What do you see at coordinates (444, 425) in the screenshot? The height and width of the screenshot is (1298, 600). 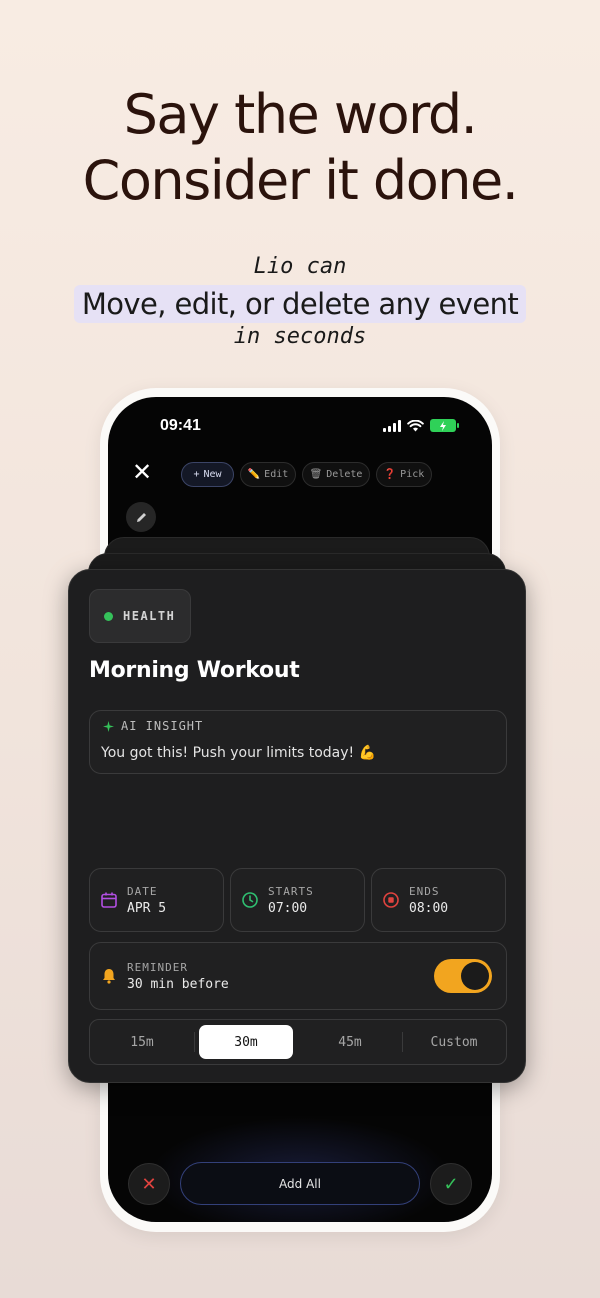 I see `battery-charging-icon` at bounding box center [444, 425].